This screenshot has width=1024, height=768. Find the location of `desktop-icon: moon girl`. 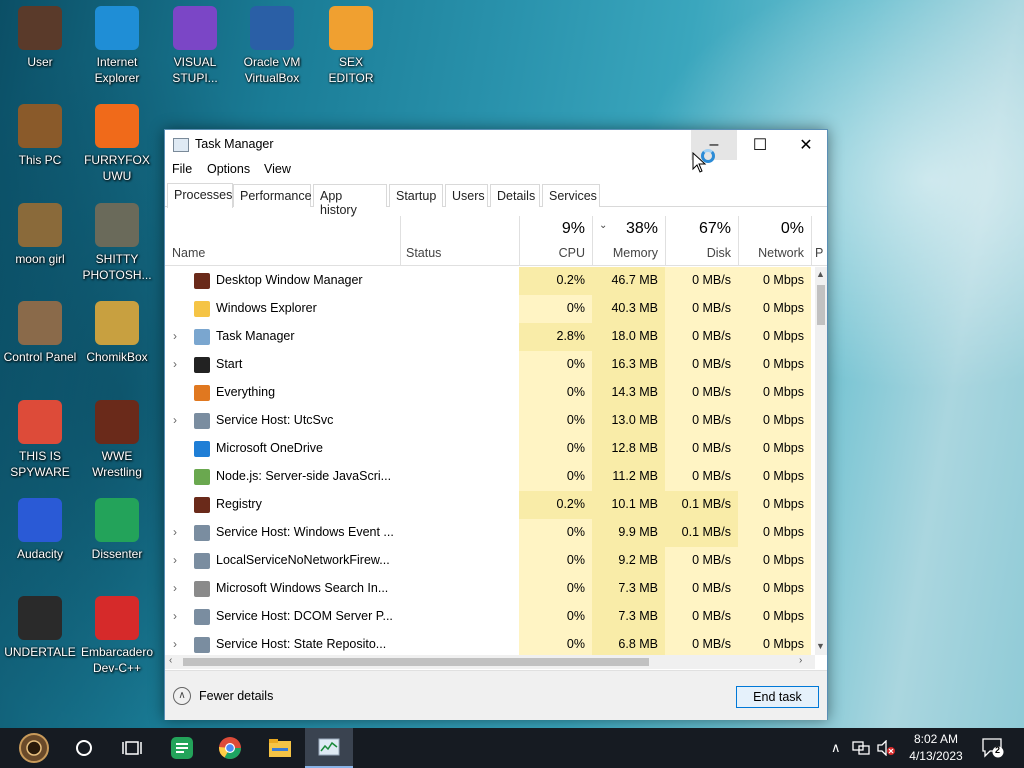

desktop-icon: moon girl is located at coordinates (40, 235).